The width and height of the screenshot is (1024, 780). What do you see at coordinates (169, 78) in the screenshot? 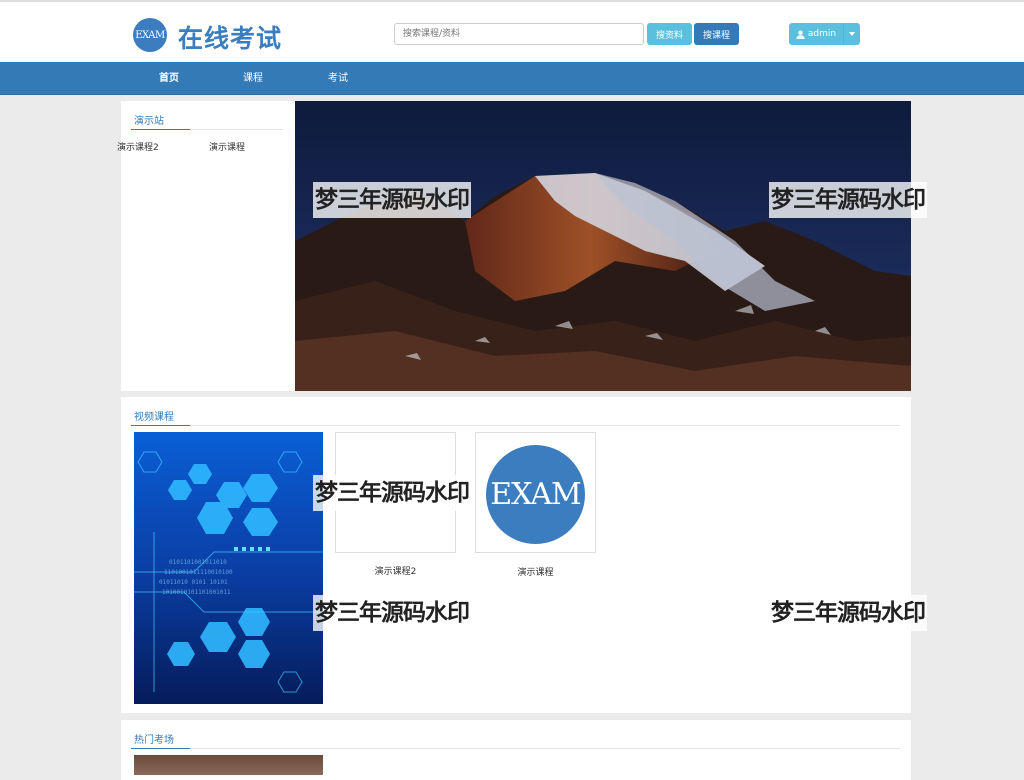
I see `nav-item-home: 首页` at bounding box center [169, 78].